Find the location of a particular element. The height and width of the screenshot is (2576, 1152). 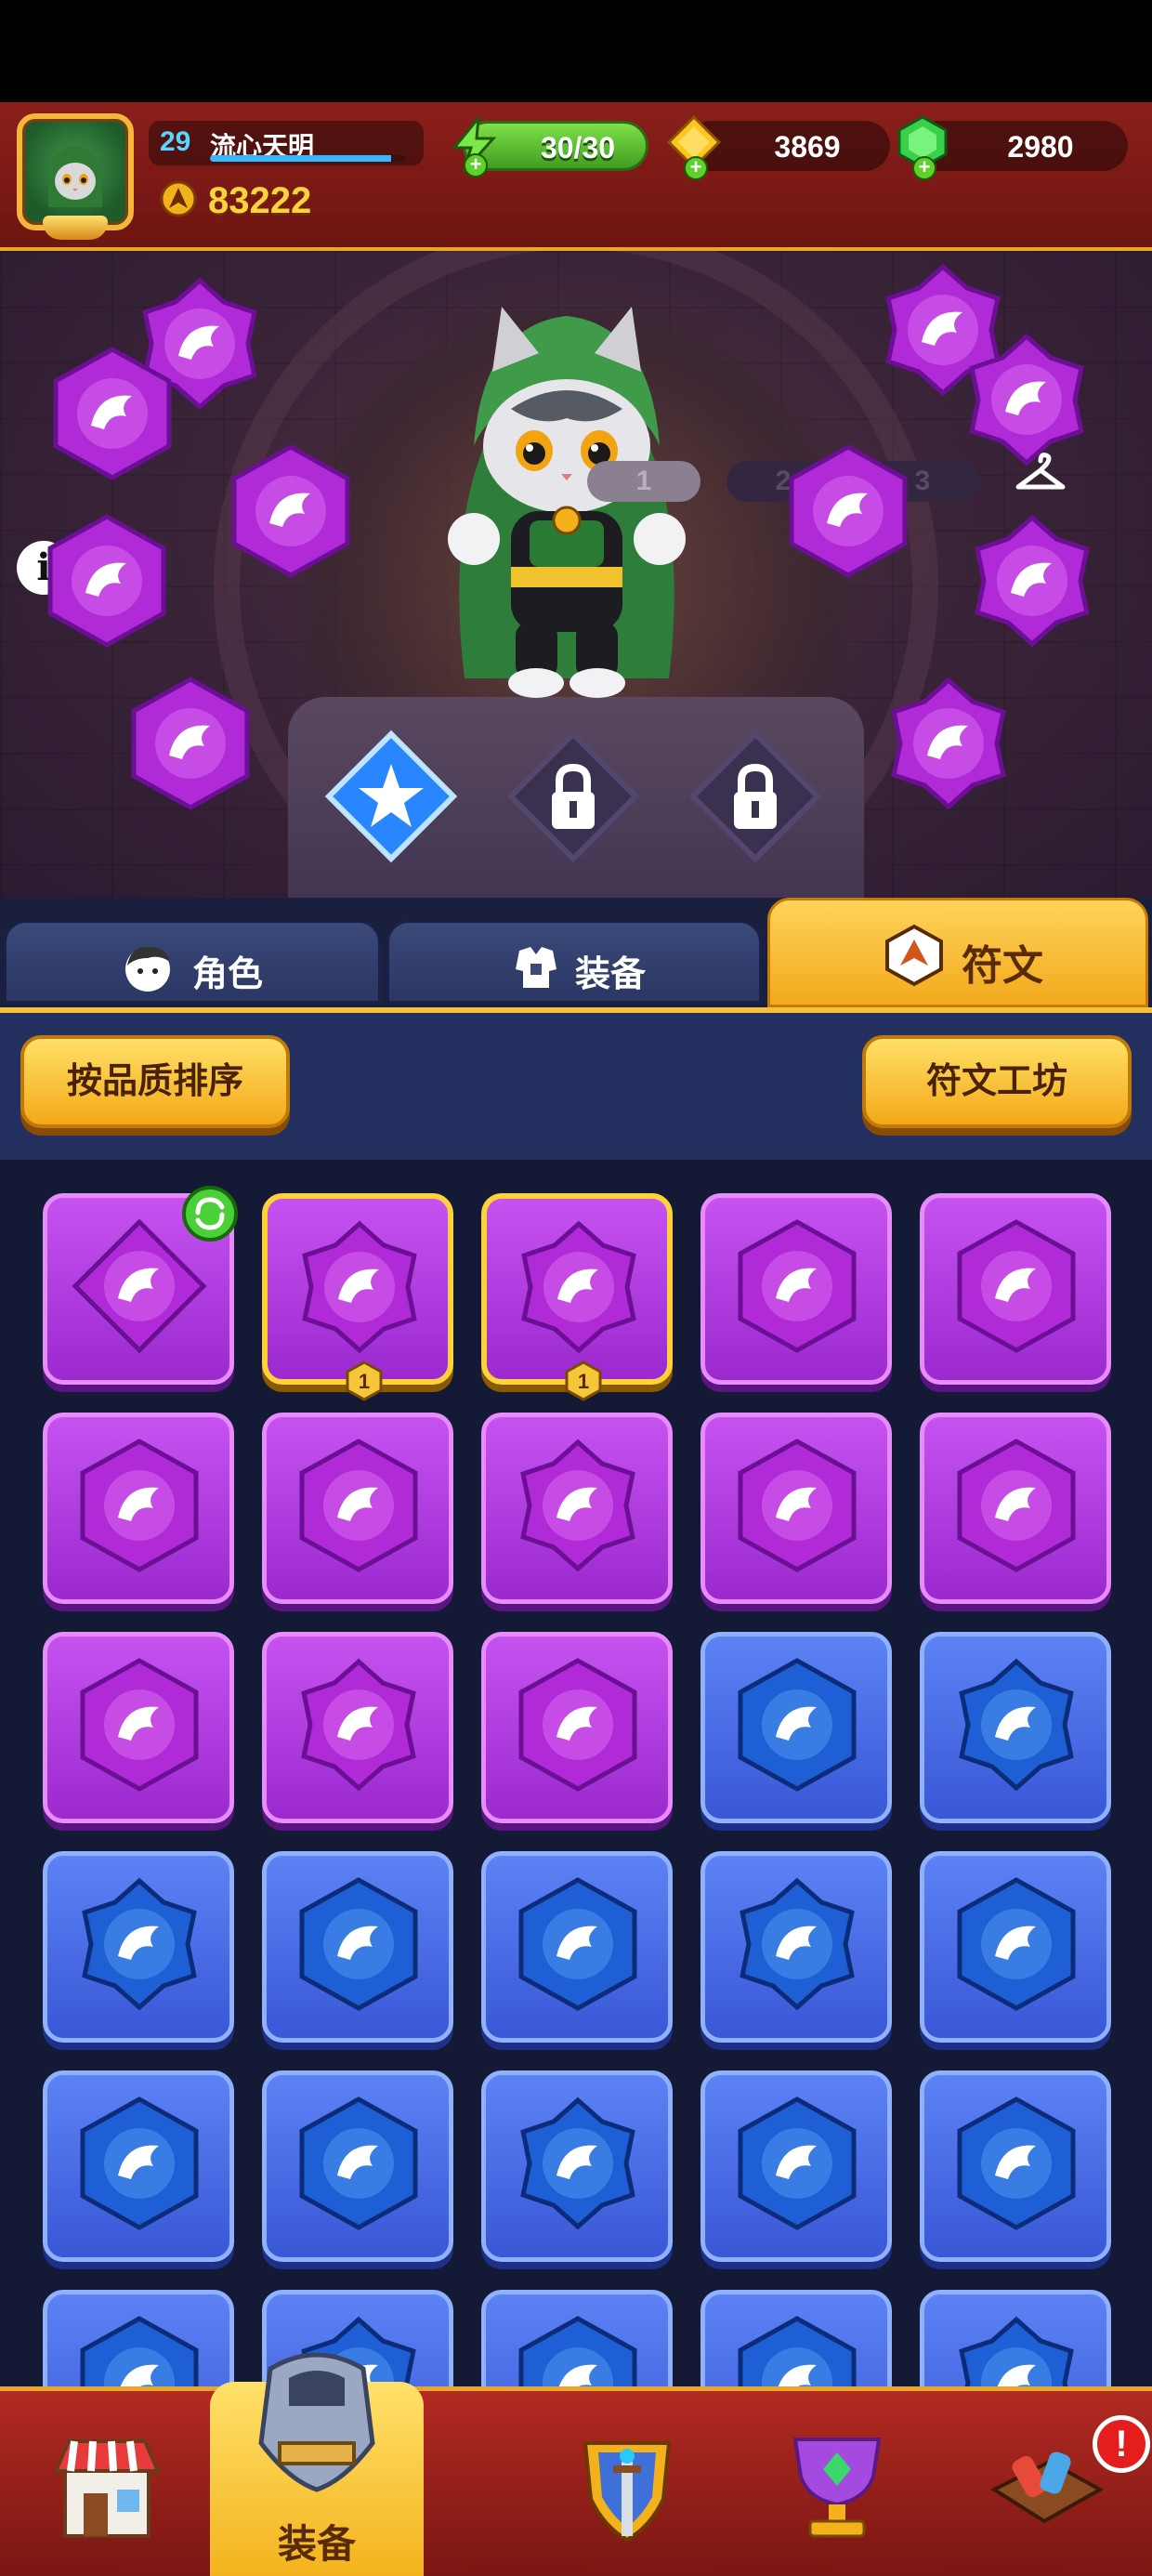

nav-equipment-label: 装备 is located at coordinates (316, 2544).